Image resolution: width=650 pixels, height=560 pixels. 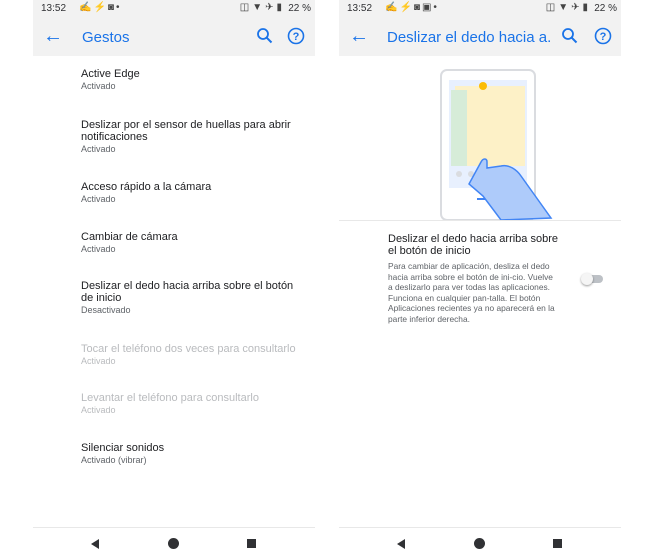 I want to click on gesture-illustration, so click(x=496, y=144).